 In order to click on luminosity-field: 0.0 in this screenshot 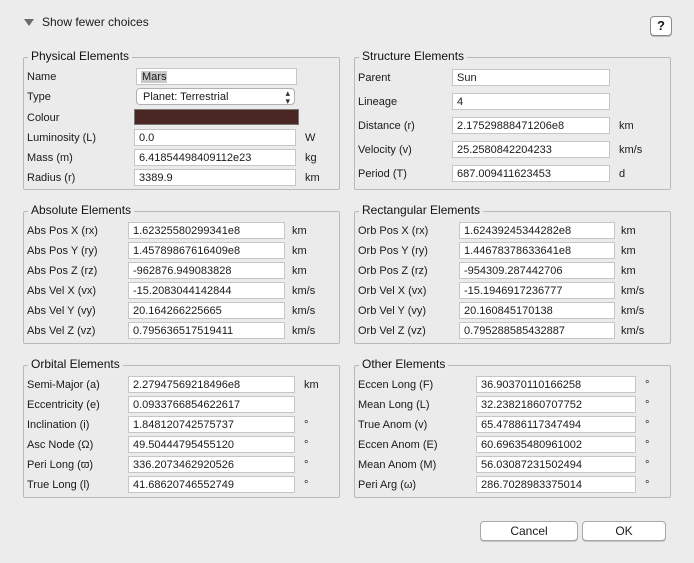, I will do `click(215, 137)`.